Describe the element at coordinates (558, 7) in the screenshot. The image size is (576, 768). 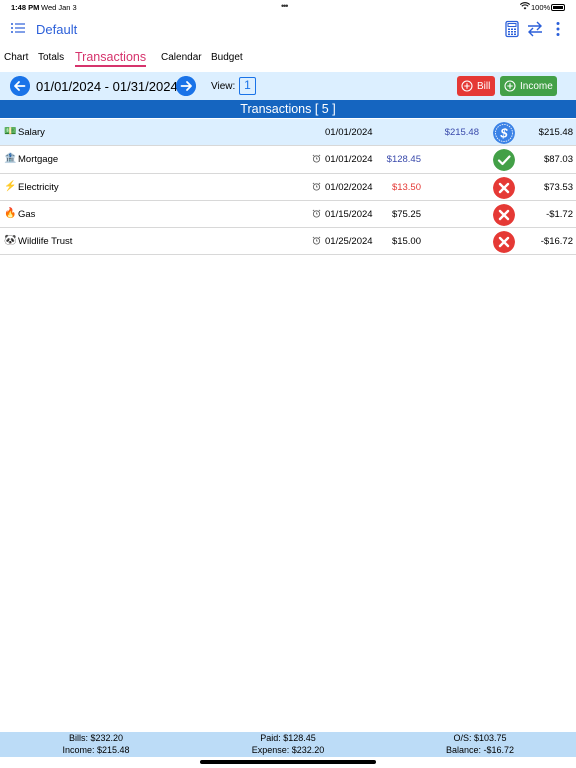
I see `battery-icon` at that location.